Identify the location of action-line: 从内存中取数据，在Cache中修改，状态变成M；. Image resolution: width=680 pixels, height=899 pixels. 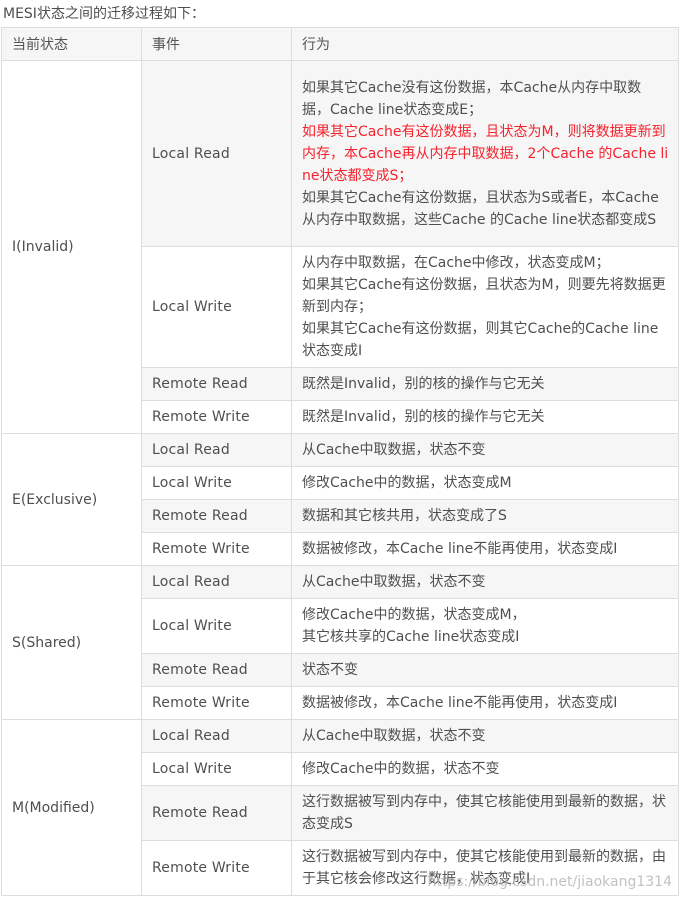
(456, 263).